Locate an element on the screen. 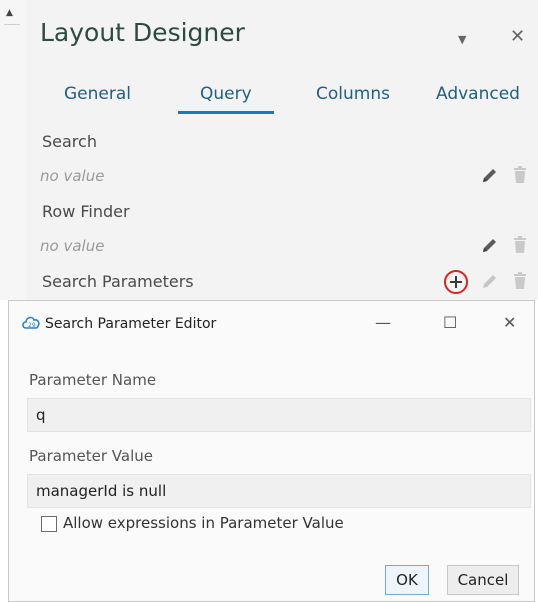  divider is located at coordinates (12, 24).